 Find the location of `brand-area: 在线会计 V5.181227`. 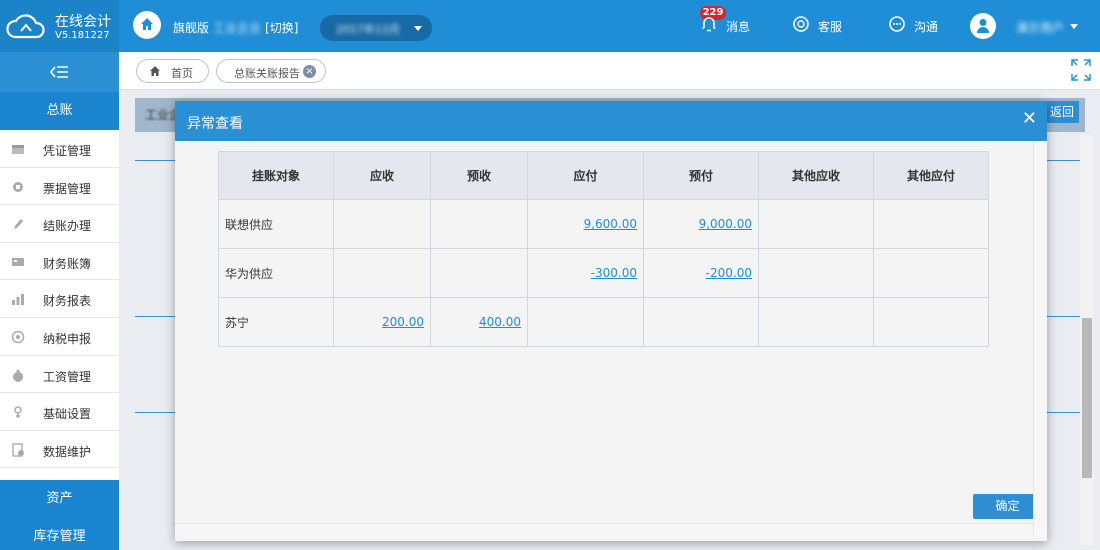

brand-area: 在线会计 V5.181227 is located at coordinates (59, 26).